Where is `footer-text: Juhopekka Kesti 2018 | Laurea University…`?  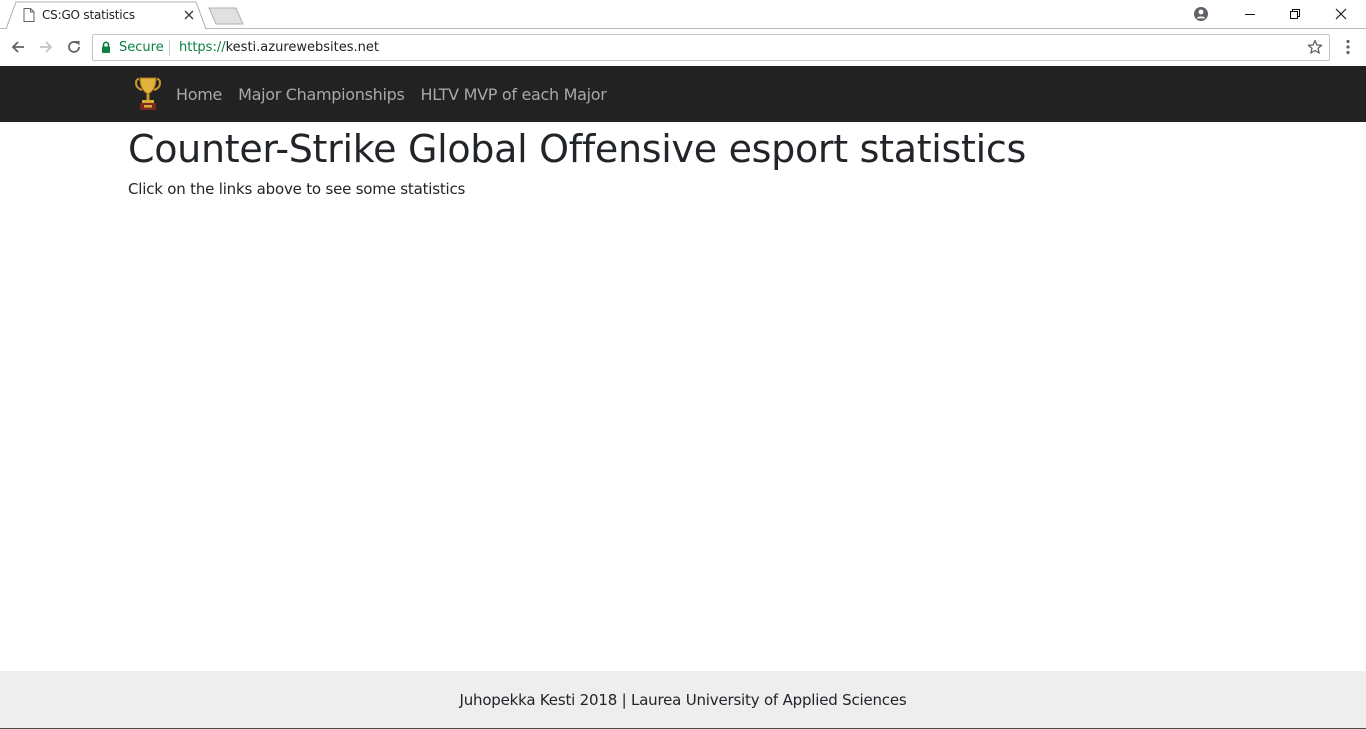 footer-text: Juhopekka Kesti 2018 | Laurea University… is located at coordinates (683, 700).